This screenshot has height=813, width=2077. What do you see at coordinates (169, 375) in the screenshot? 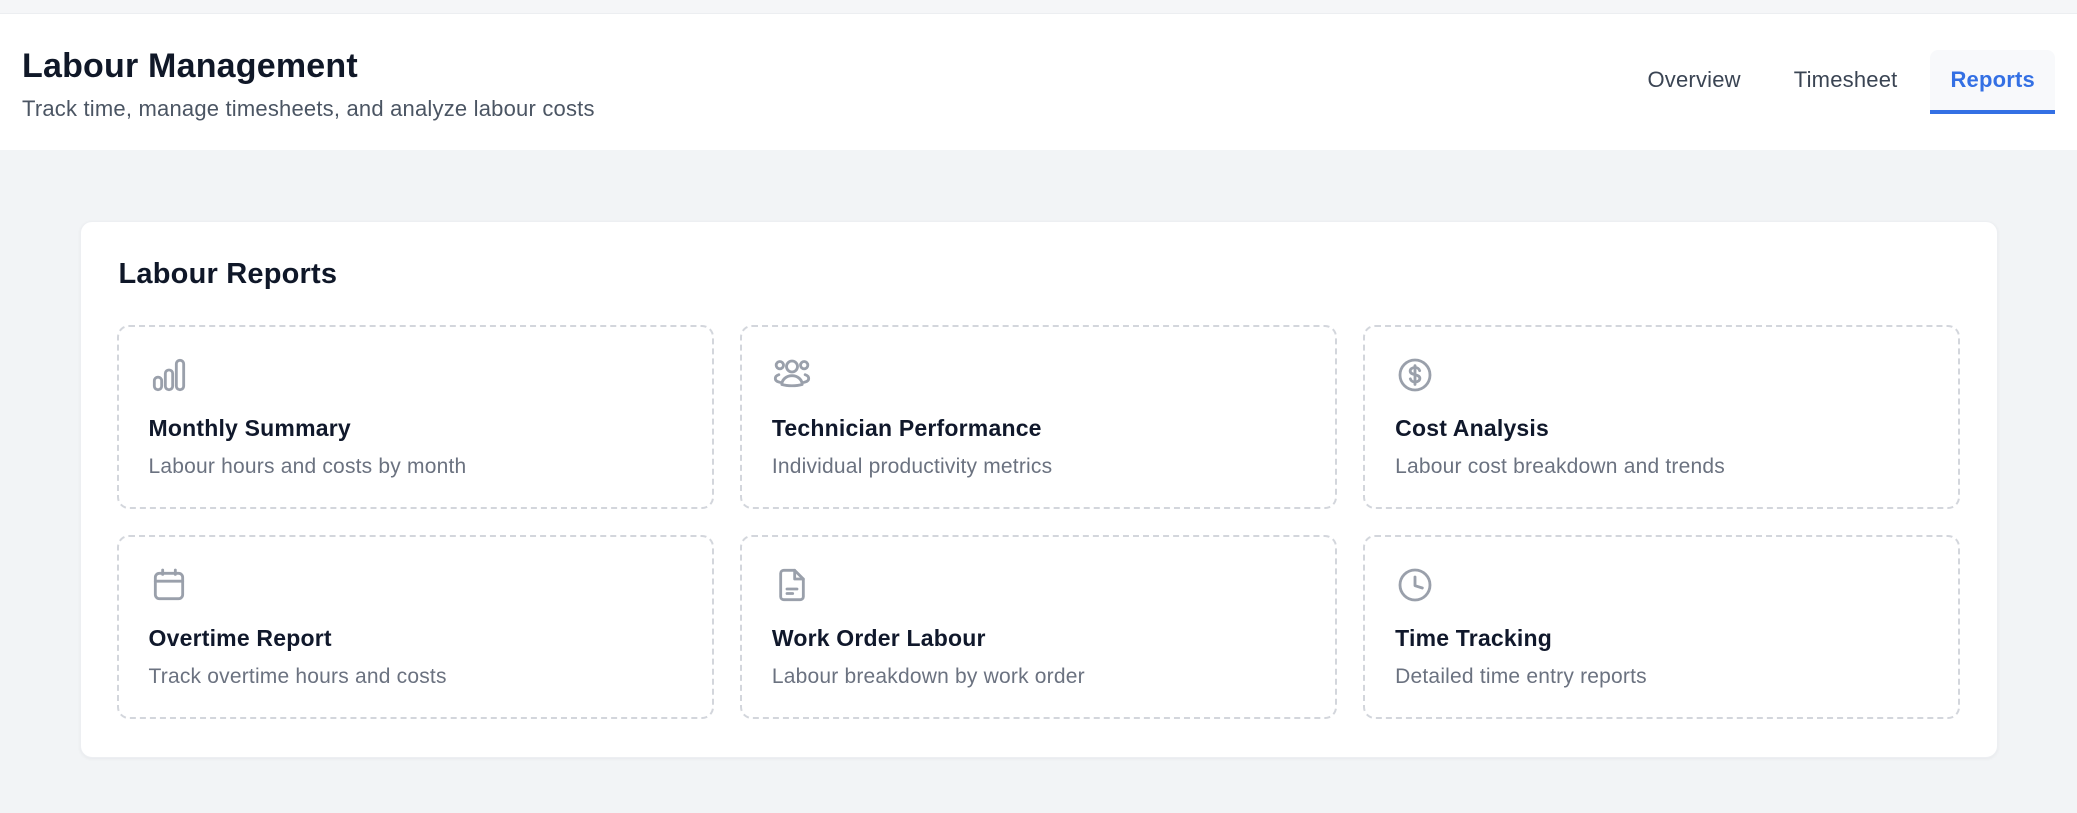
I see `bar-chart-icon` at bounding box center [169, 375].